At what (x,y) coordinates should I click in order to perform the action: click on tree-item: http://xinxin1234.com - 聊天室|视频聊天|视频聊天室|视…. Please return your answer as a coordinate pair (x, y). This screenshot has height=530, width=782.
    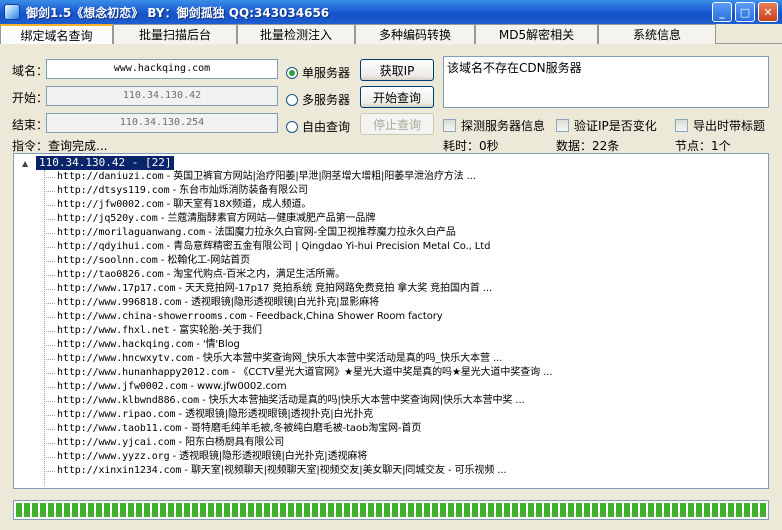
    Looking at the image, I should click on (298, 471).